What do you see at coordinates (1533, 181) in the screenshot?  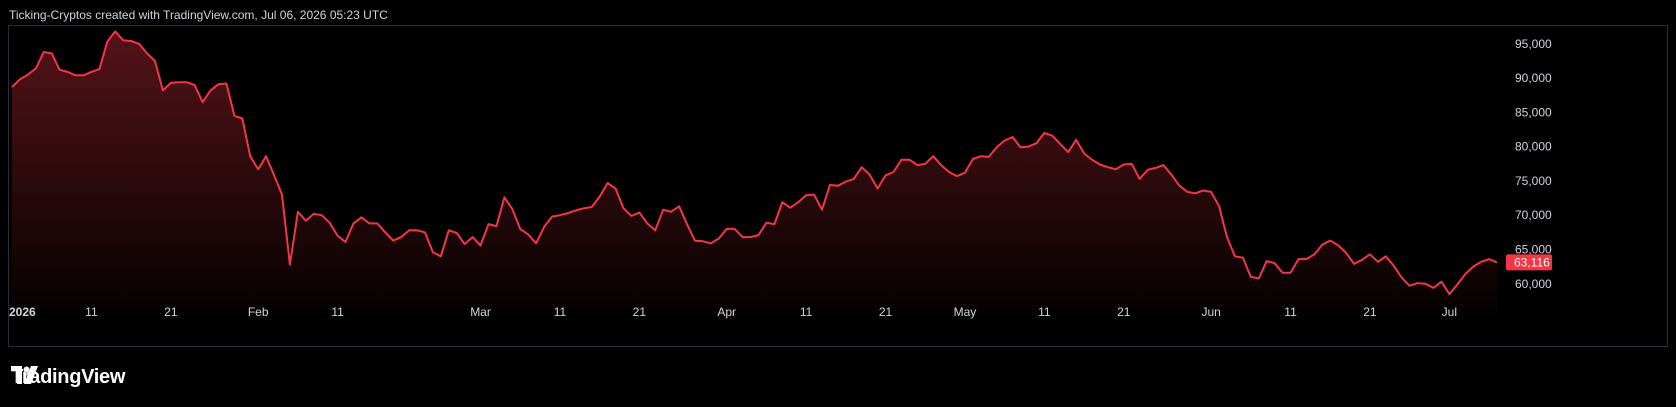 I see `y-tick-label: 75,000` at bounding box center [1533, 181].